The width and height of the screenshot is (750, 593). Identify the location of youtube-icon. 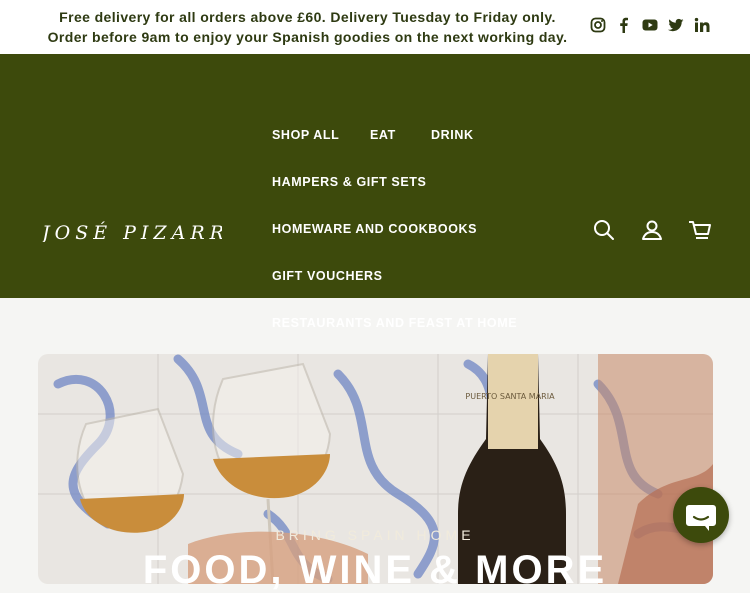
(650, 25).